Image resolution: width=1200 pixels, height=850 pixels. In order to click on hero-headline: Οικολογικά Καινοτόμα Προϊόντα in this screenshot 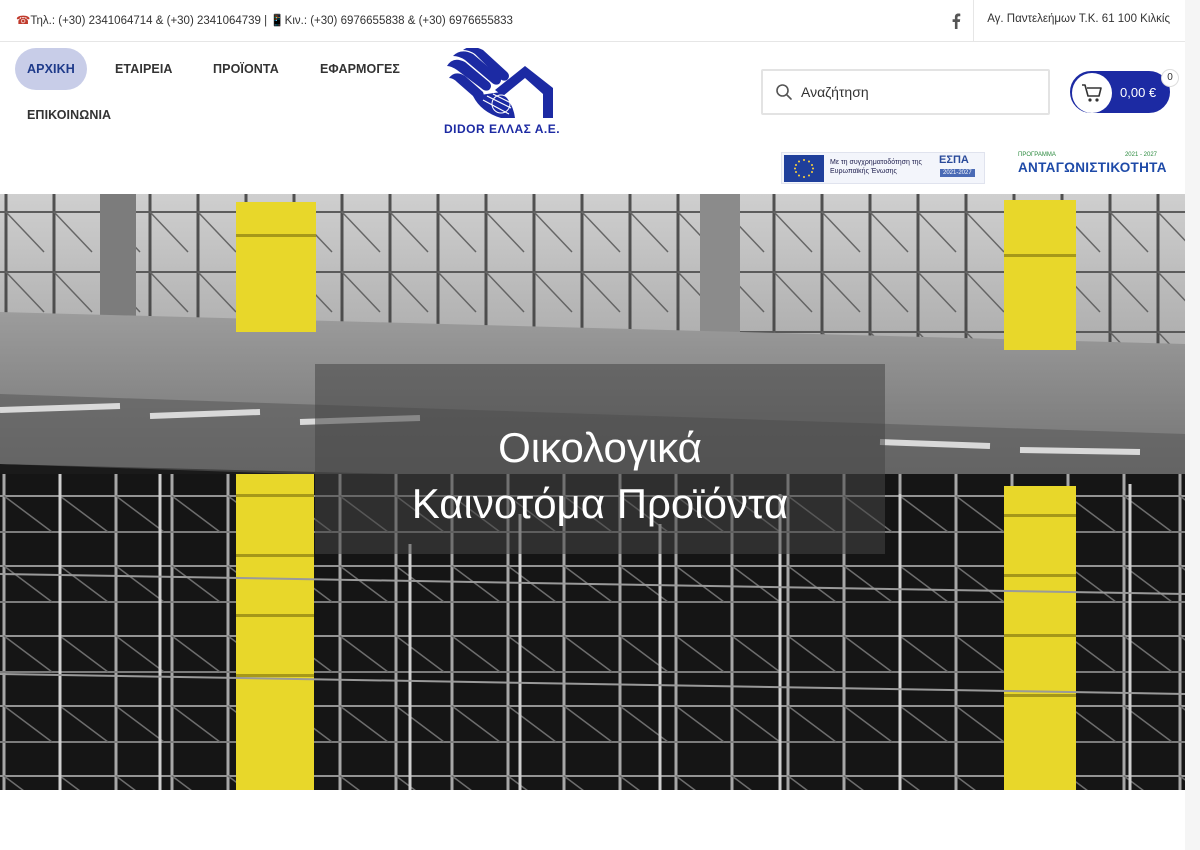, I will do `click(600, 476)`.